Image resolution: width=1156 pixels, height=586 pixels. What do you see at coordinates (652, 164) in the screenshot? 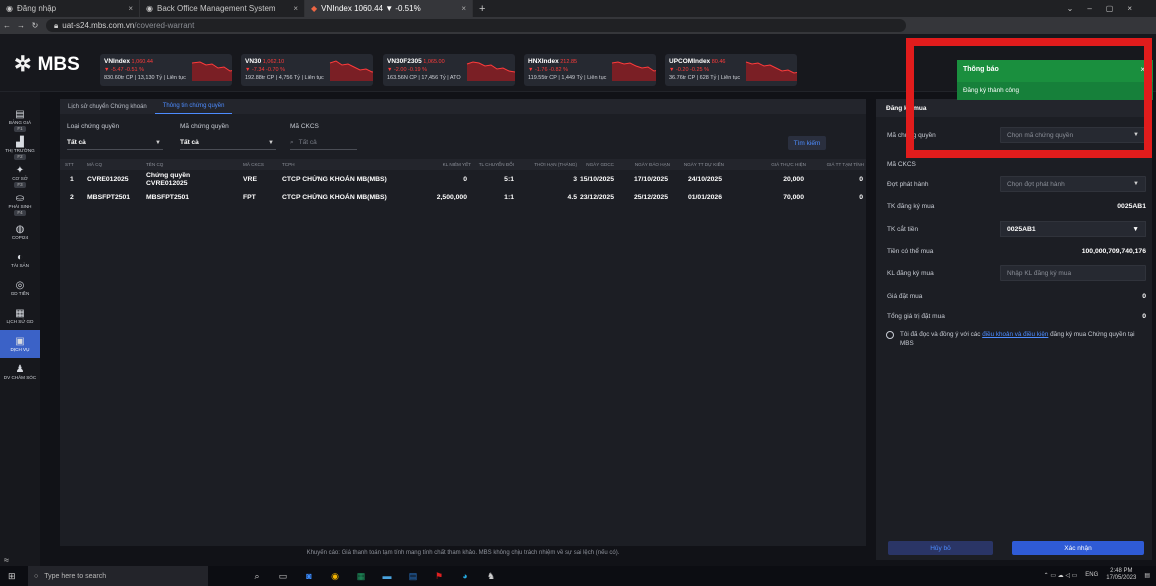
I see `col-maturity-date: NGÀY ĐÁO HẠN` at bounding box center [652, 164].